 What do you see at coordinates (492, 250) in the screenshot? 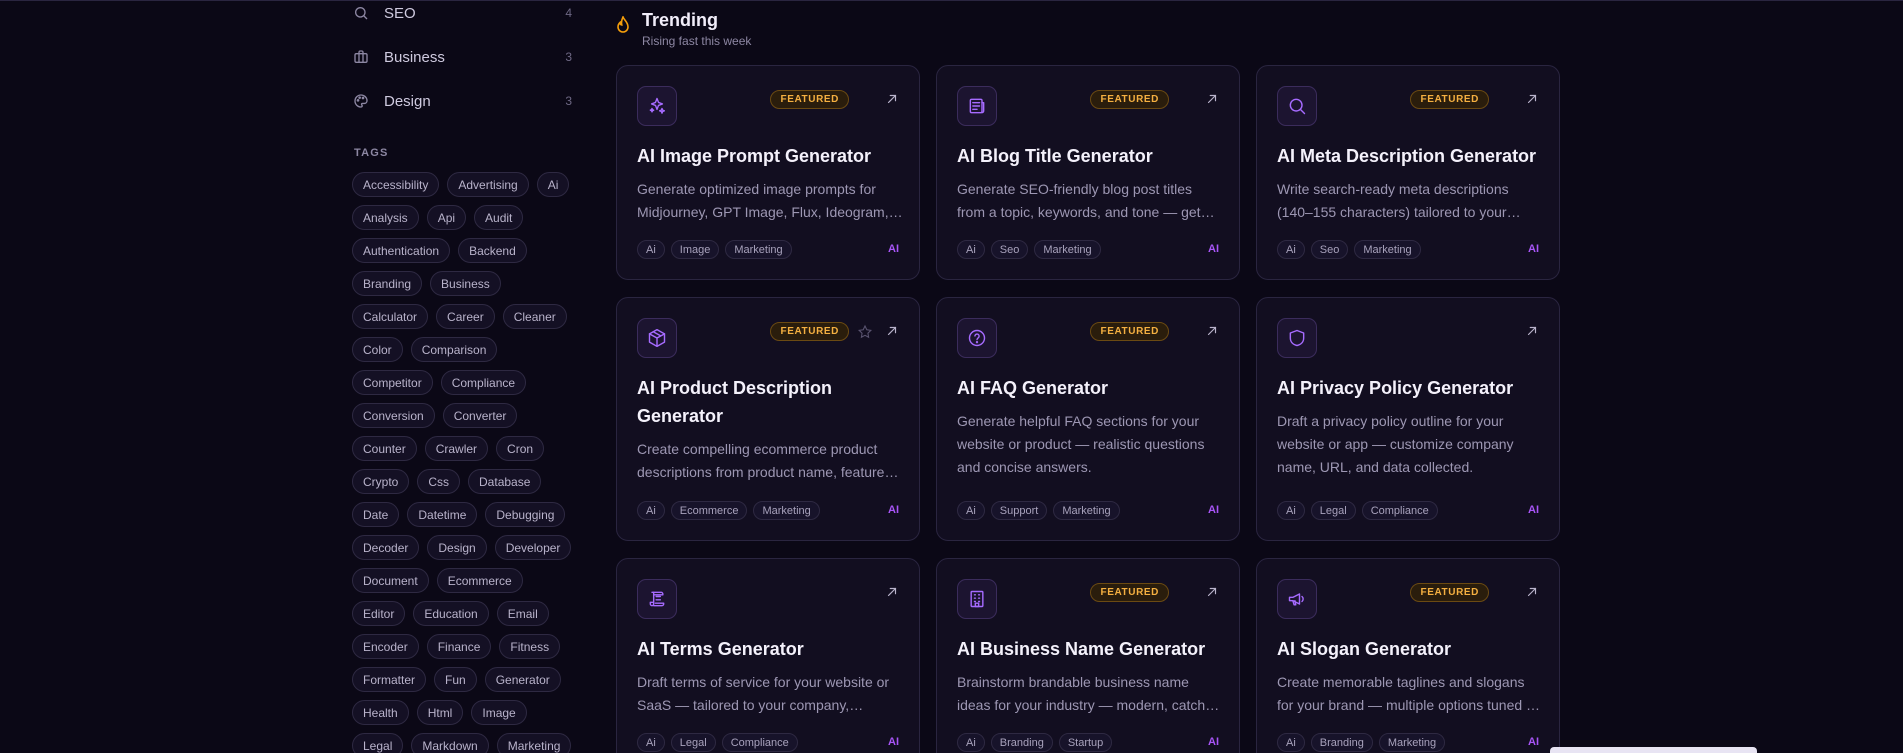
I see `tag-backend: Backend` at bounding box center [492, 250].